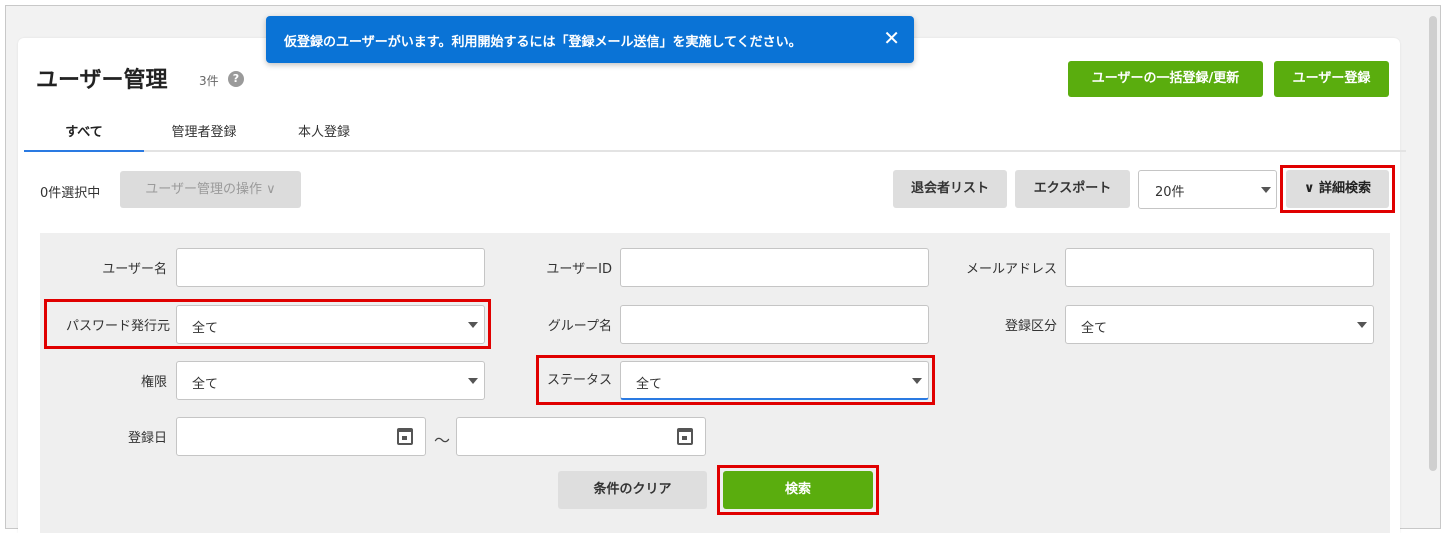 Image resolution: width=1449 pixels, height=533 pixels. Describe the element at coordinates (1337, 189) in the screenshot. I see `highlight-box-advanced-search` at that location.